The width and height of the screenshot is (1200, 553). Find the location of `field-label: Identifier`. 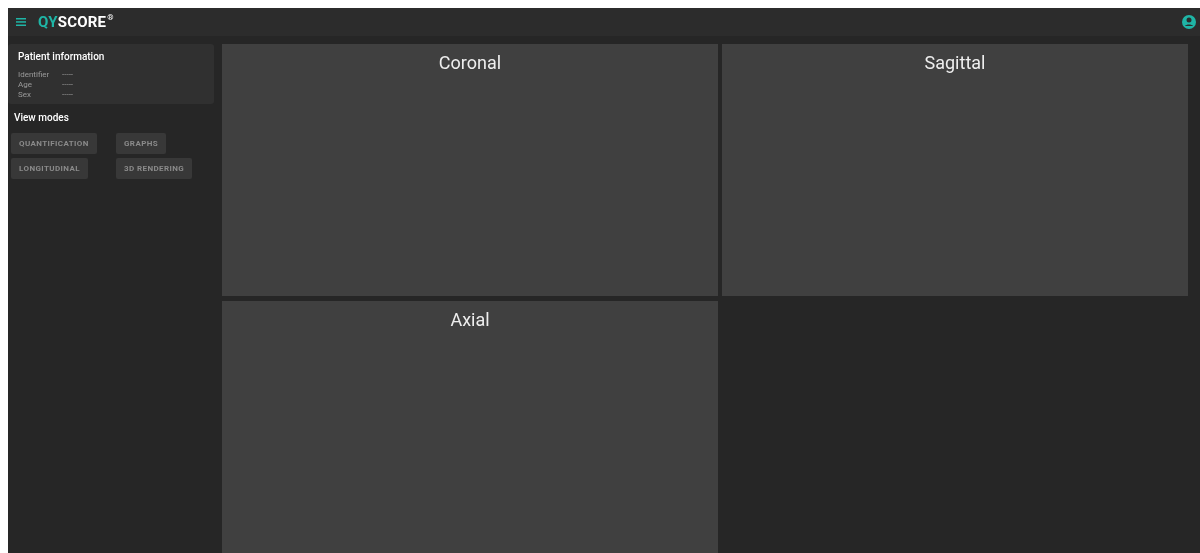

field-label: Identifier is located at coordinates (34, 75).